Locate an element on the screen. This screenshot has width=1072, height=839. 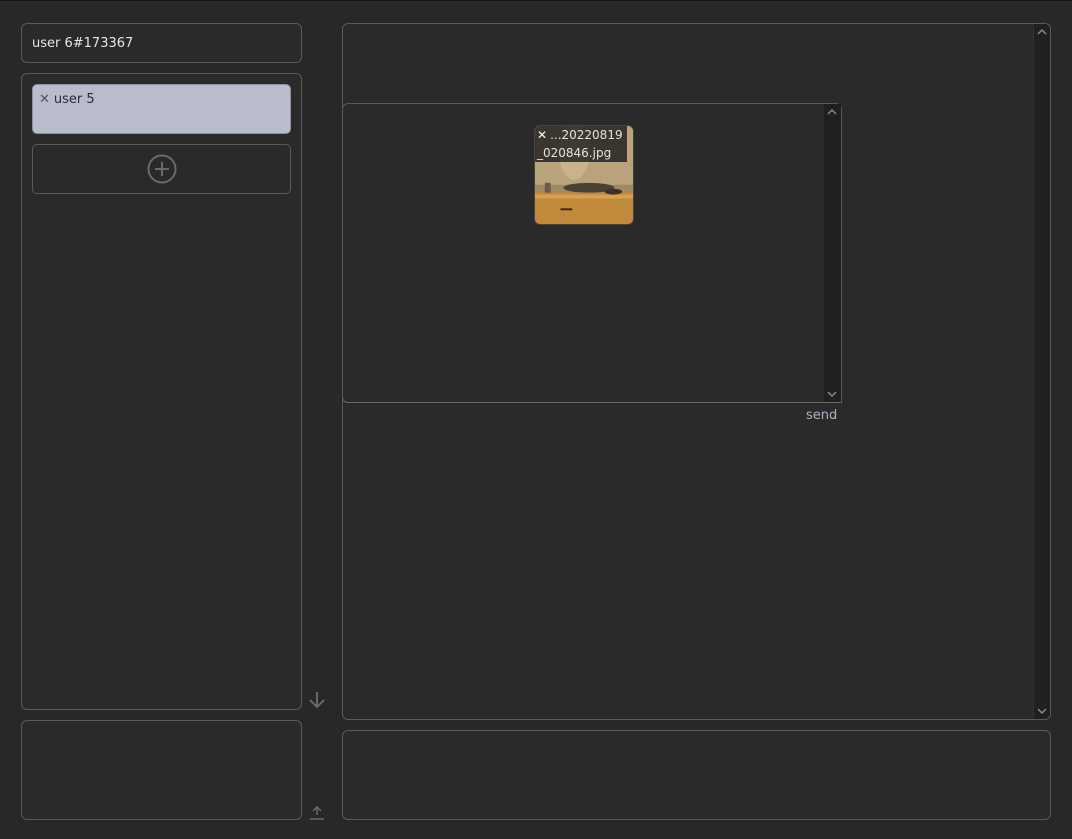
upload-arrow-icon is located at coordinates (317, 813).